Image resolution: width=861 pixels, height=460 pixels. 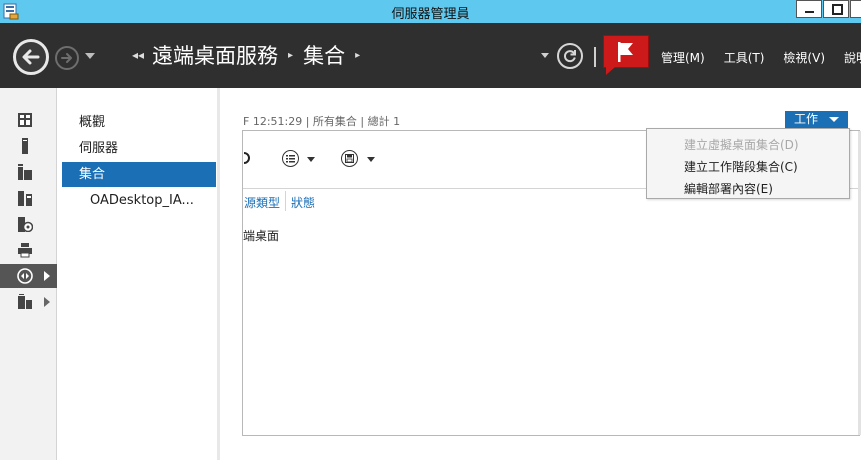 I want to click on sidebar-item-all-servers, so click(x=28, y=172).